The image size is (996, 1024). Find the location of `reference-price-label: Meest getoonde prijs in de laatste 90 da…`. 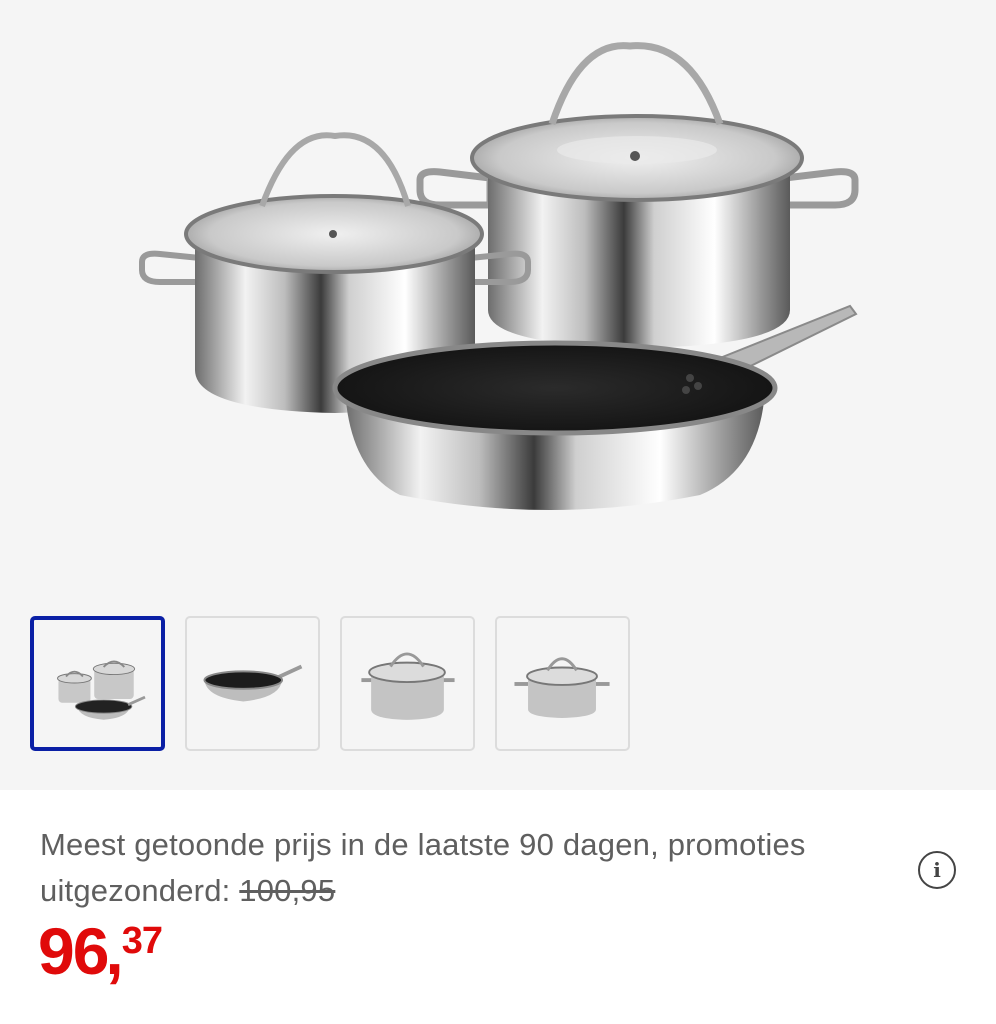

reference-price-label: Meest getoonde prijs in de laatste 90 da… is located at coordinates (423, 867).